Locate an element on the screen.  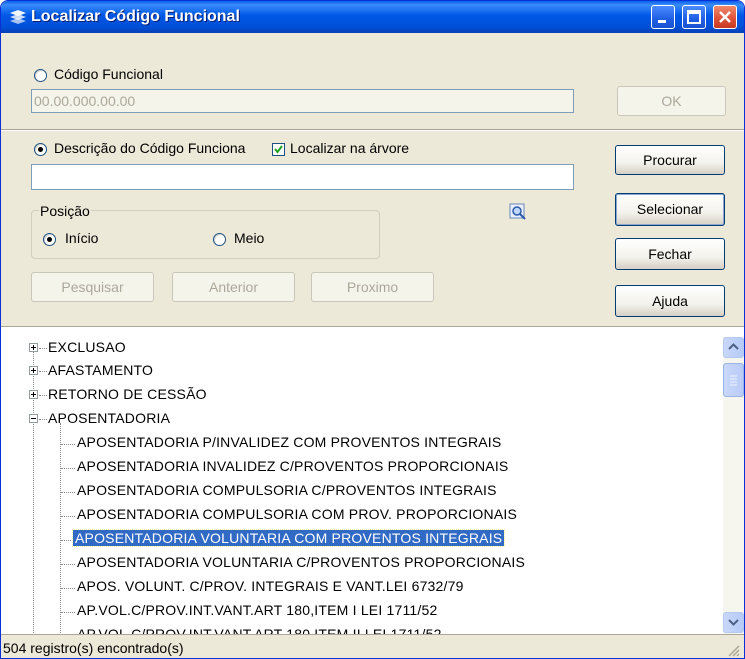
tree-node-exclusao: EXCLUSAO is located at coordinates (87, 347).